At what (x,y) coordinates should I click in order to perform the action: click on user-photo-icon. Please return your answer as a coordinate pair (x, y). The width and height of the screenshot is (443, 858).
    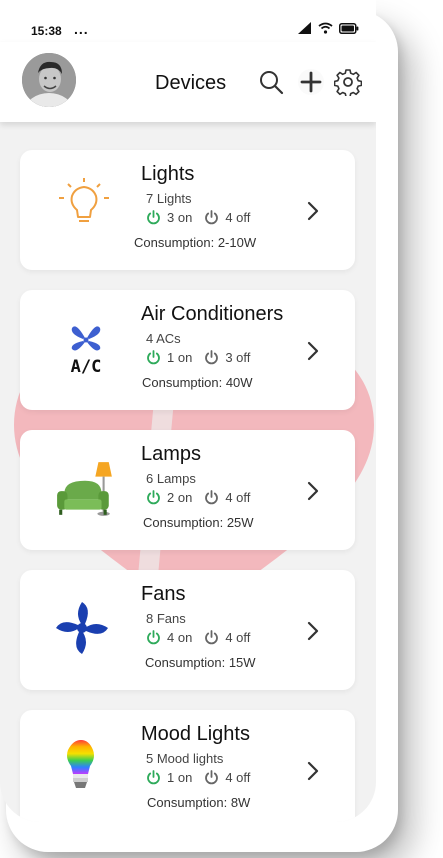
    Looking at the image, I should click on (49, 80).